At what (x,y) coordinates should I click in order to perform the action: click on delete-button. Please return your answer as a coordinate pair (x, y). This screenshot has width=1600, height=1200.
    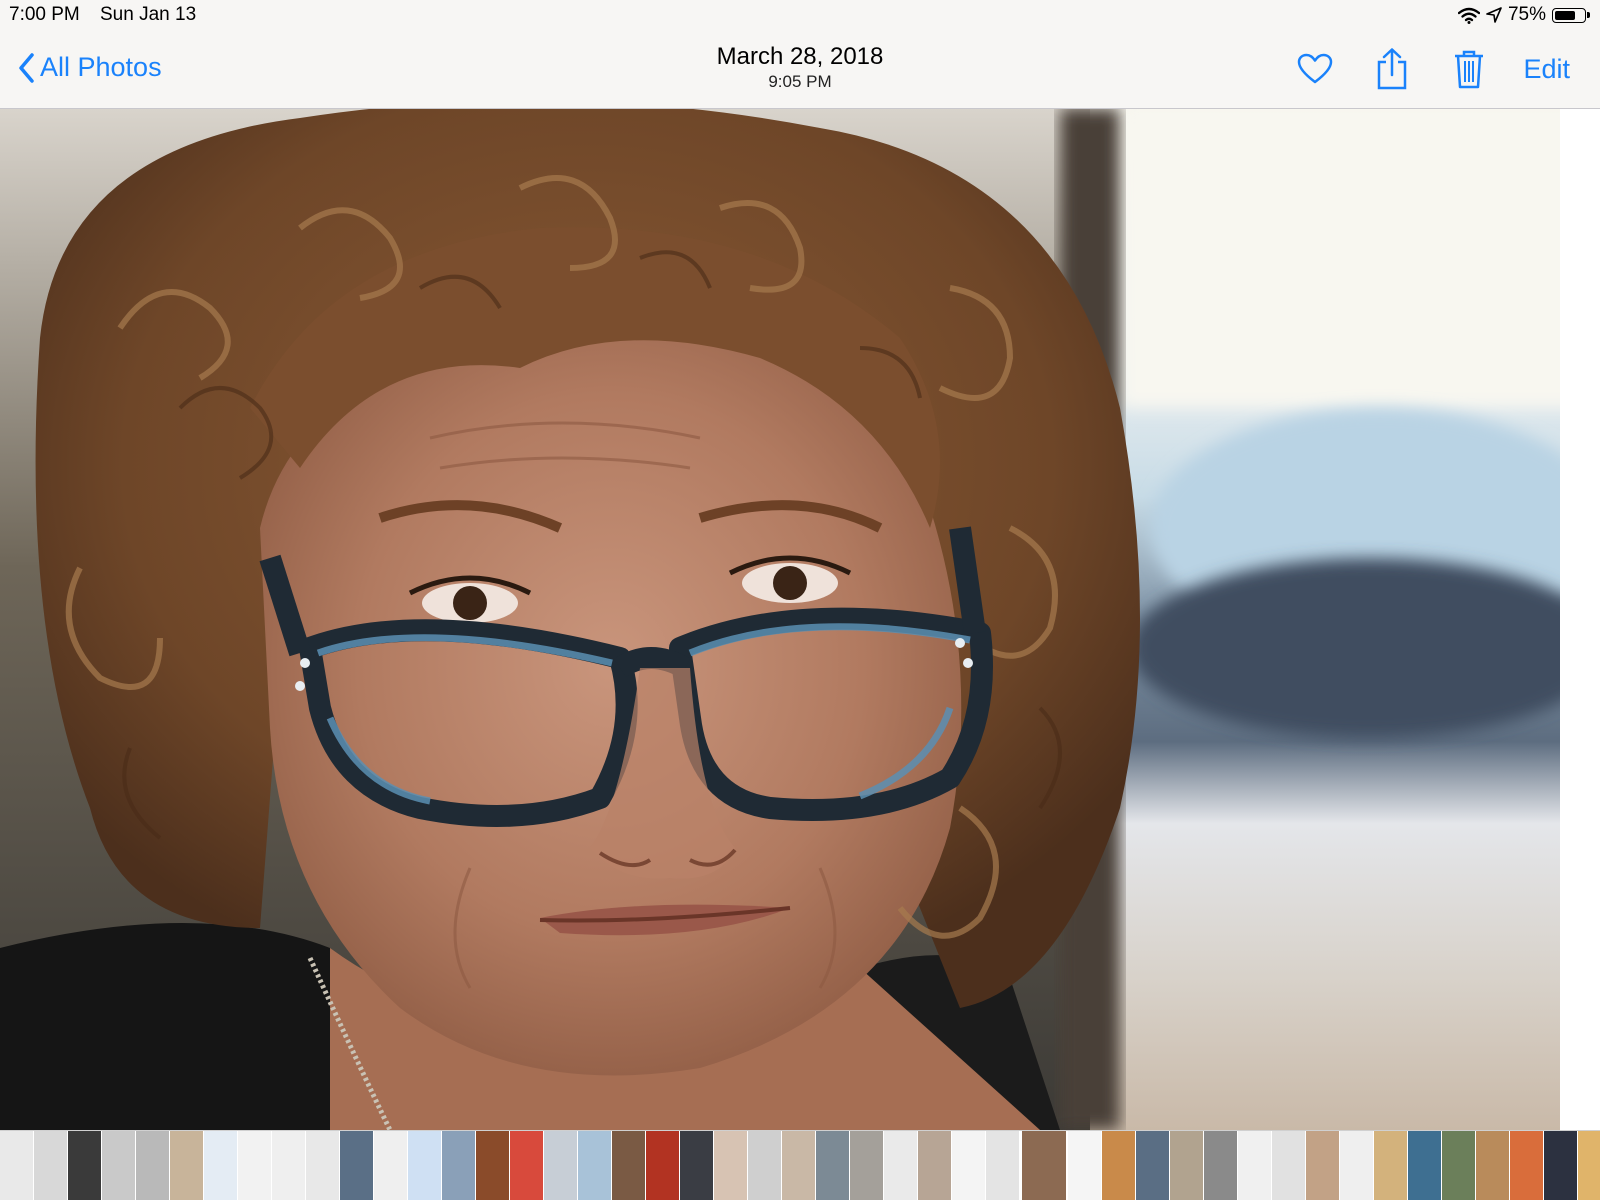
    Looking at the image, I should click on (1469, 69).